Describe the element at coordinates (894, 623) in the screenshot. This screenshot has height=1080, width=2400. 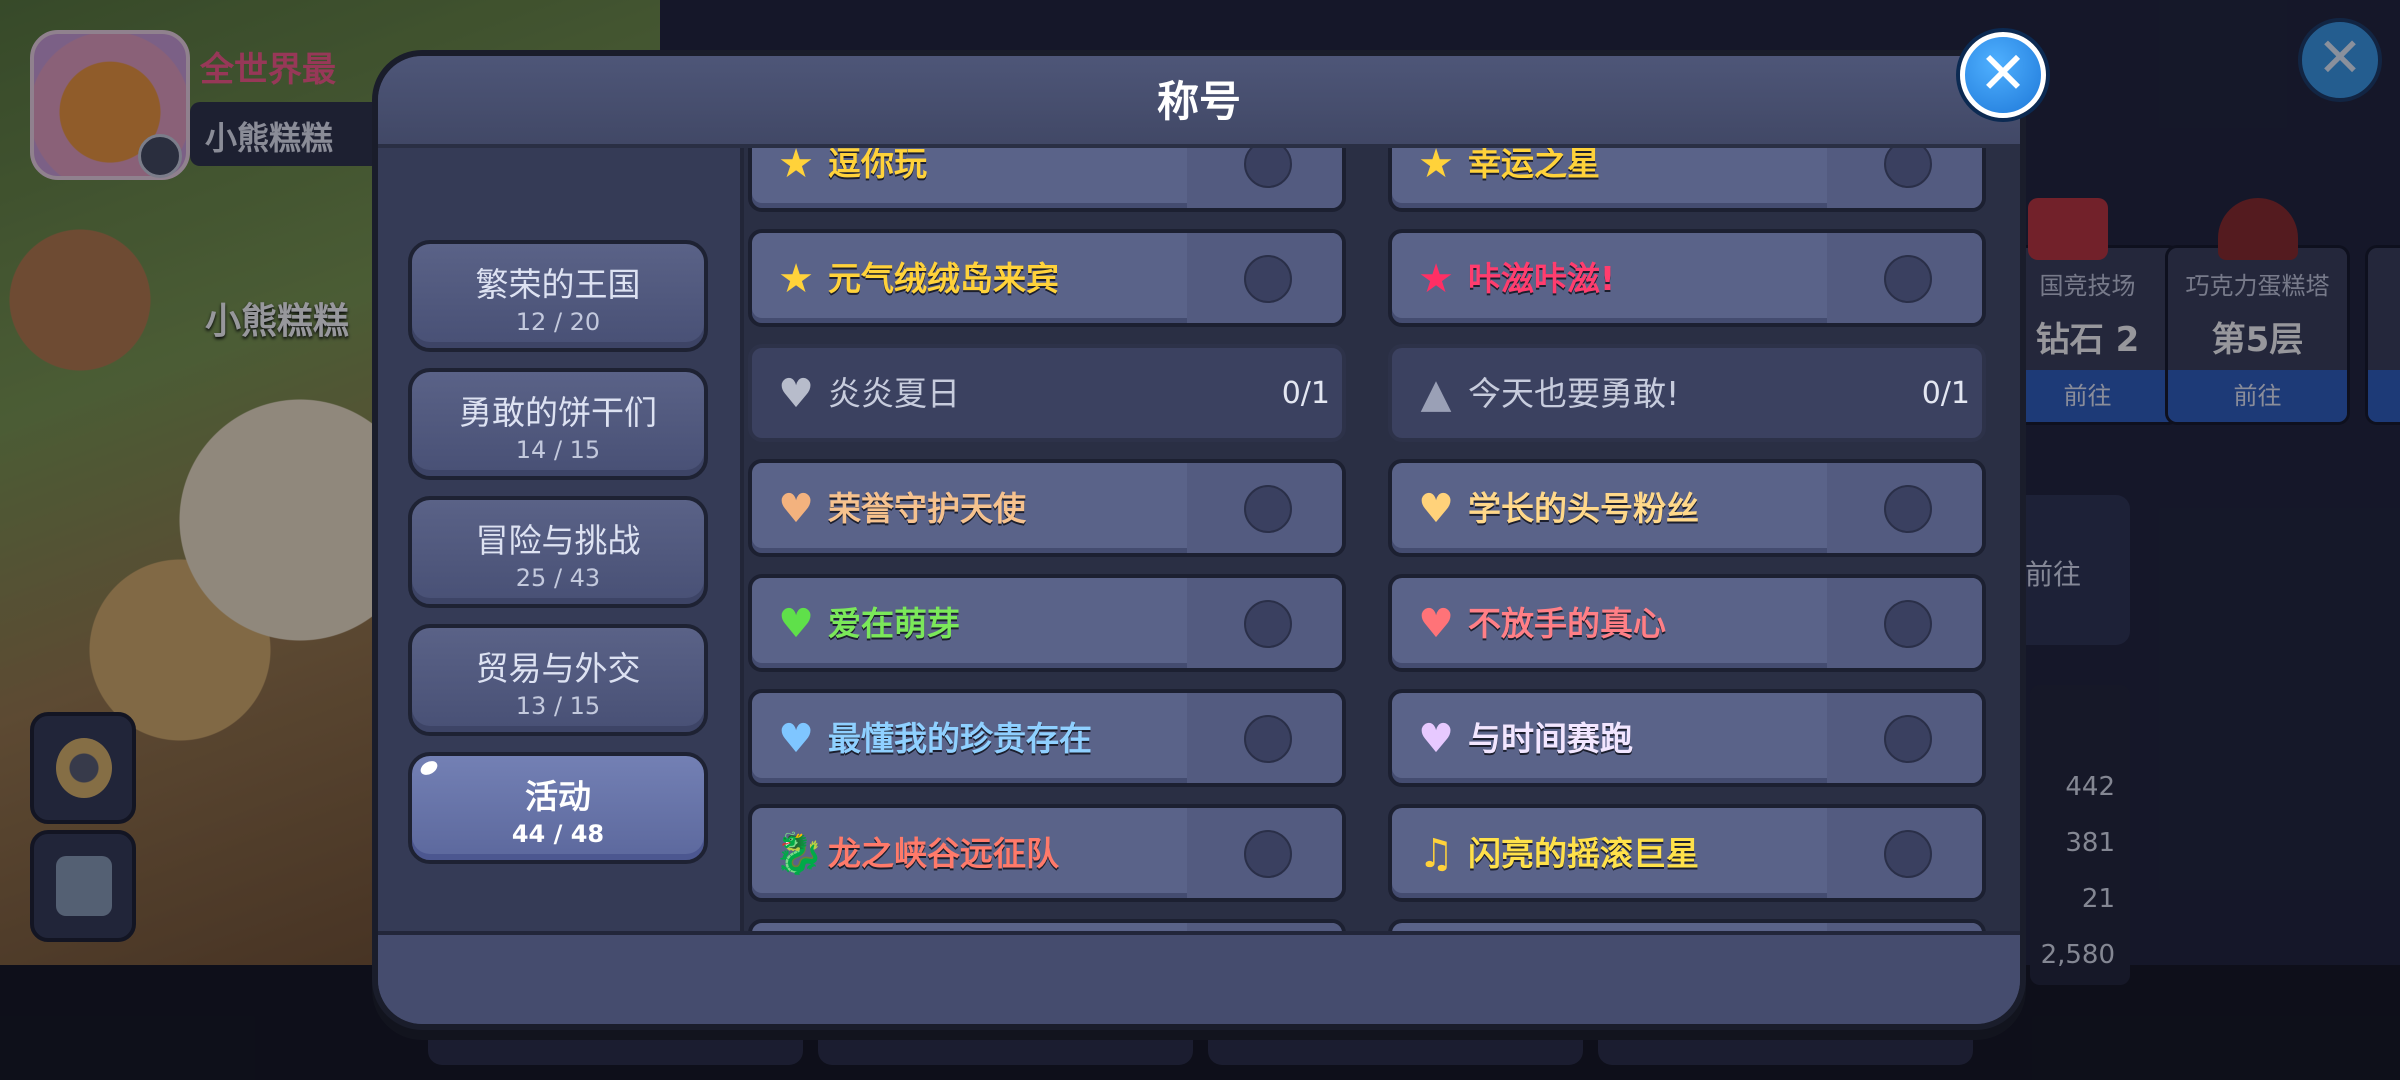
I see `title-label: 爱在萌芽` at that location.